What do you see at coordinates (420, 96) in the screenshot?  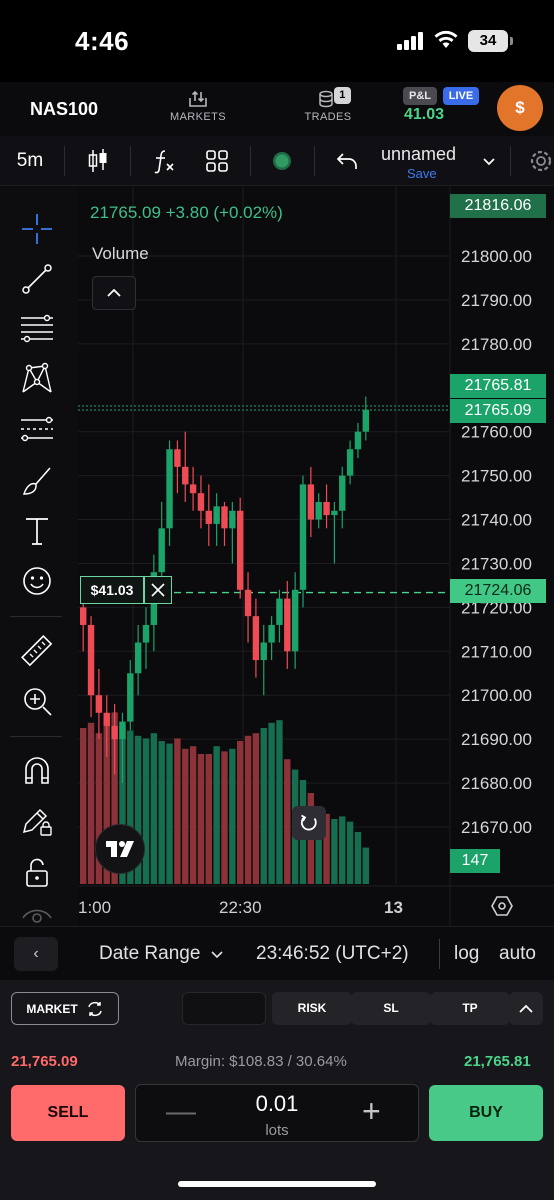 I see `pl-badge: P&L` at bounding box center [420, 96].